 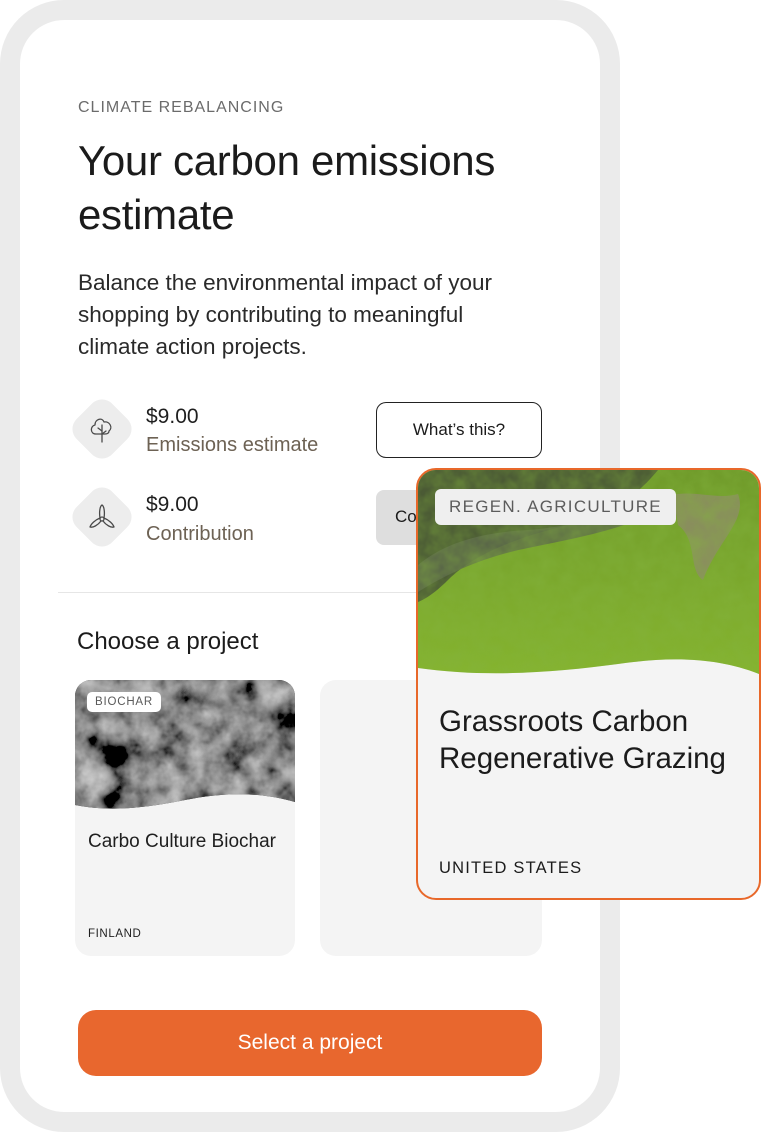 What do you see at coordinates (310, 1043) in the screenshot?
I see `select-project-button: Select a project` at bounding box center [310, 1043].